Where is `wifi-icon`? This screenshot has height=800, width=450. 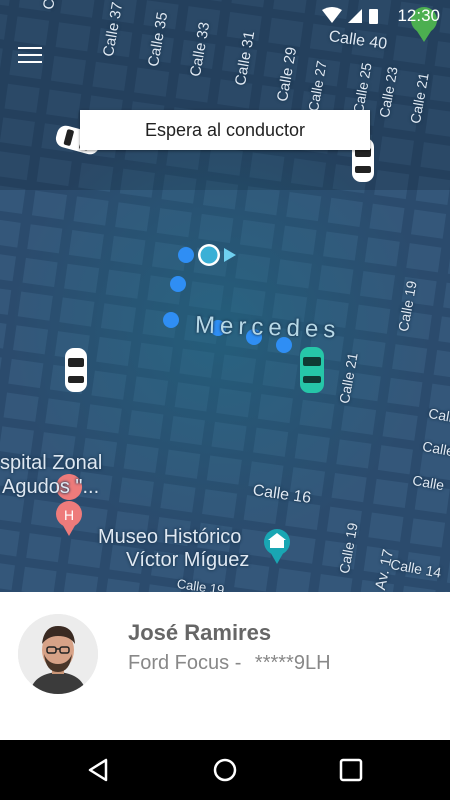
wifi-icon is located at coordinates (332, 15).